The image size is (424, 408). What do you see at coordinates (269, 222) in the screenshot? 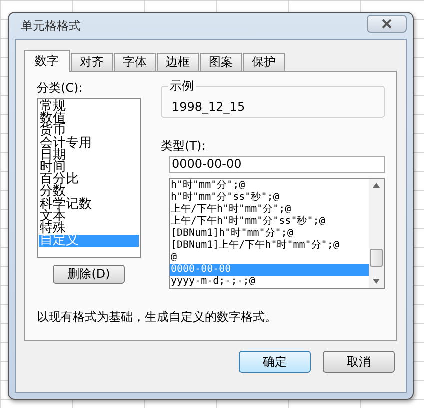
I see `format-item: 上午/下午h"时"mm"分"ss"秒";@` at bounding box center [269, 222].